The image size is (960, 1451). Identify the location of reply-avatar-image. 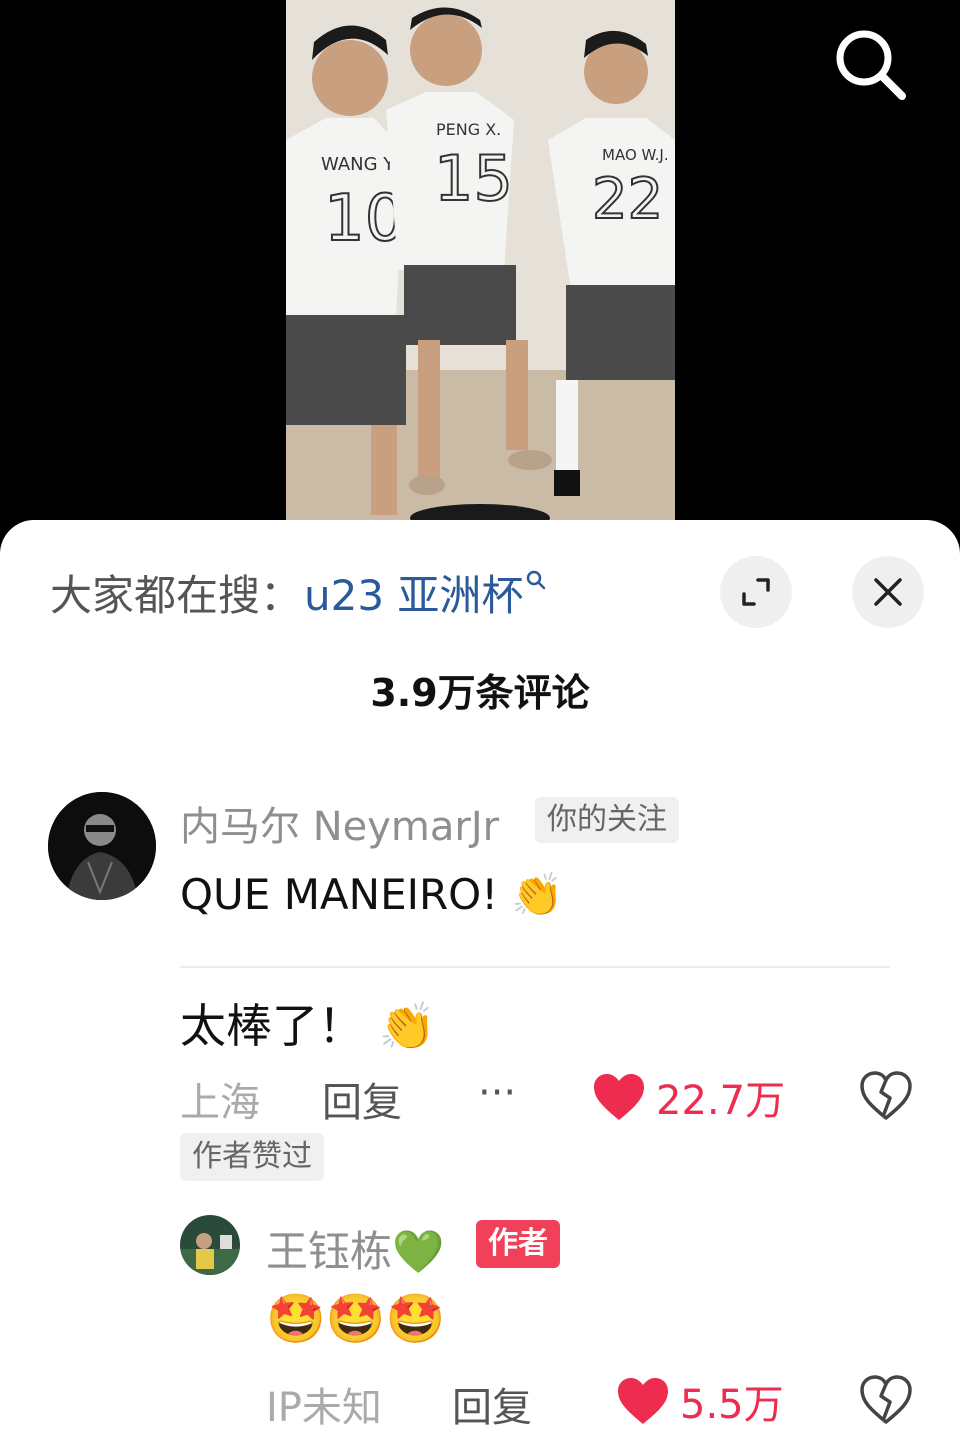
(210, 1245).